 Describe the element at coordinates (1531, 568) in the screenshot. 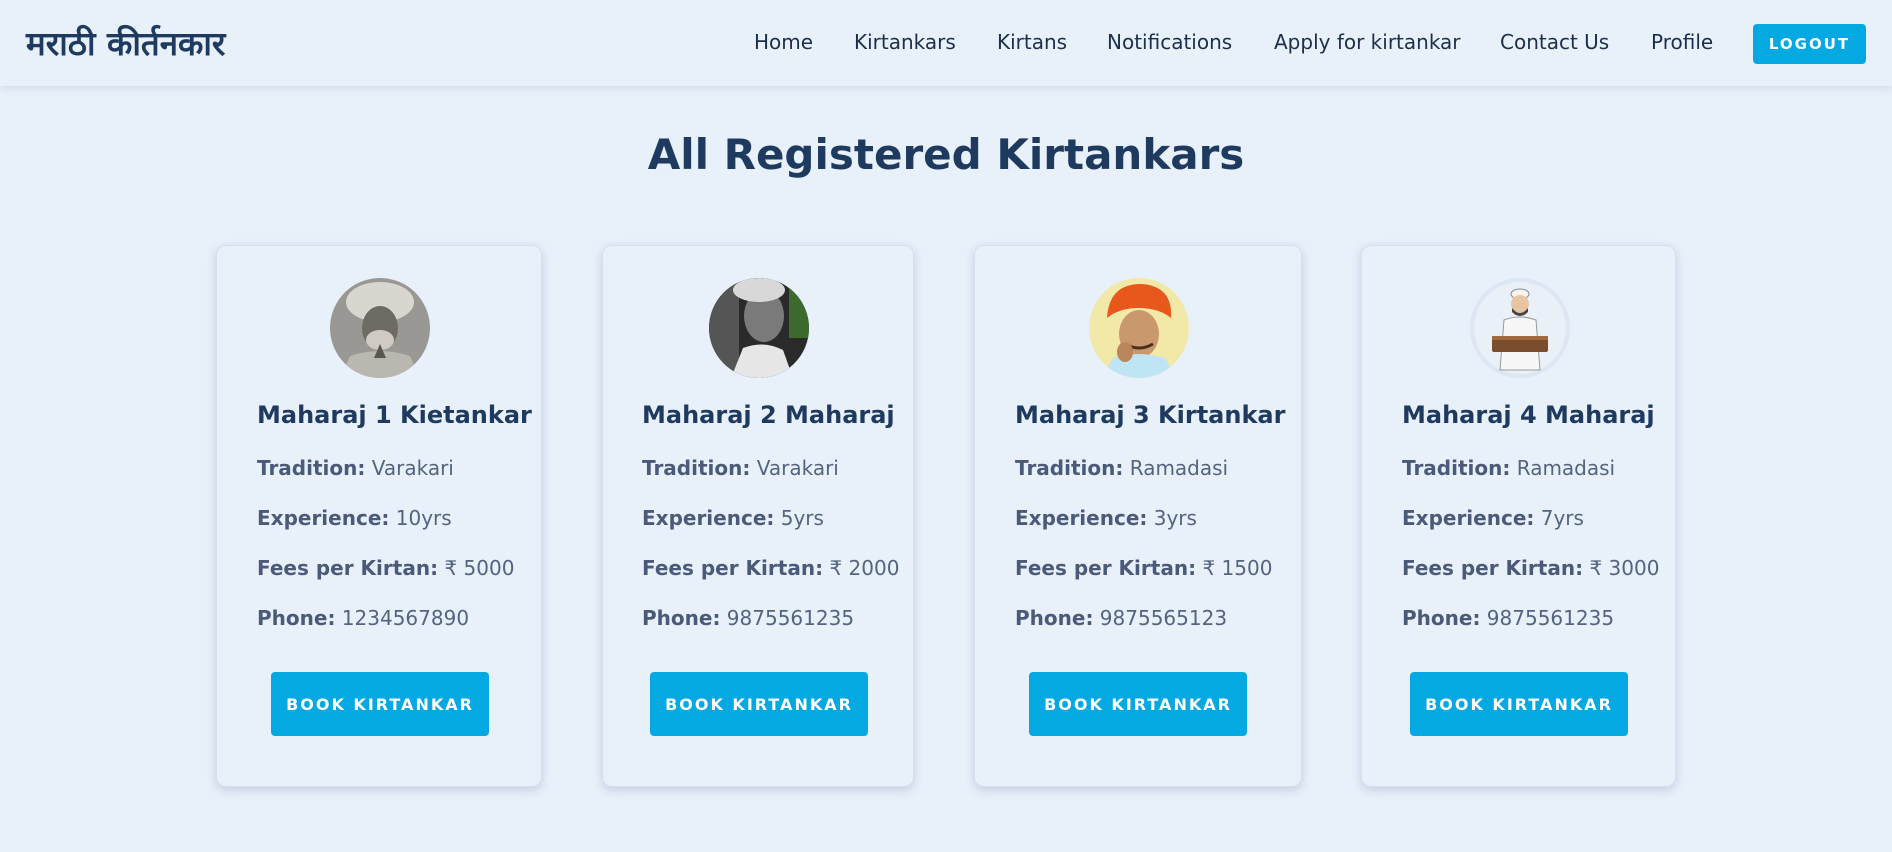

I see `fees-field: Fees per Kirtan: ₹ 3000` at that location.